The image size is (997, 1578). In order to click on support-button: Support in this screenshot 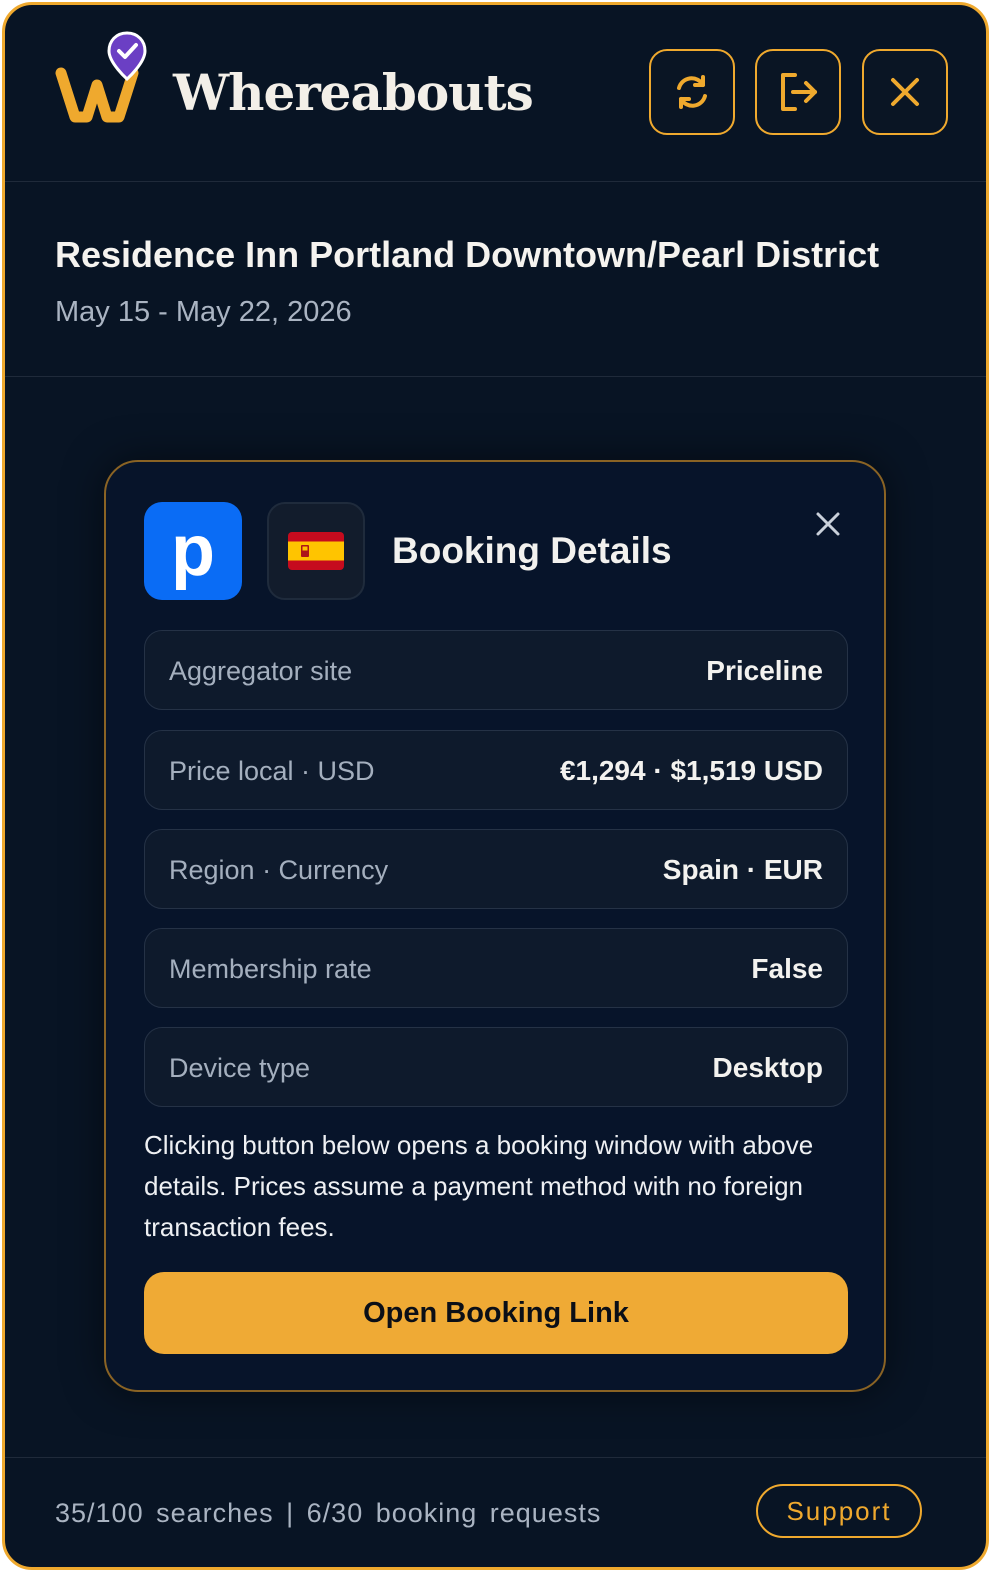, I will do `click(839, 1511)`.